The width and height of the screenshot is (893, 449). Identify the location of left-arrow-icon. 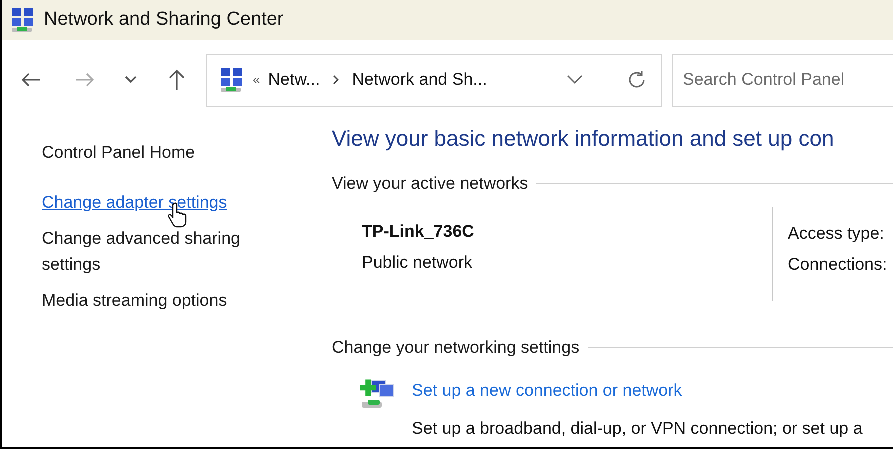
(31, 80).